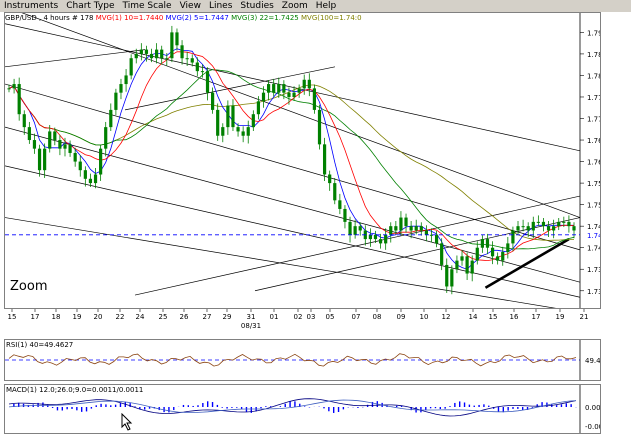  Describe the element at coordinates (127, 422) in the screenshot. I see `mouse-pointer-icon` at that location.